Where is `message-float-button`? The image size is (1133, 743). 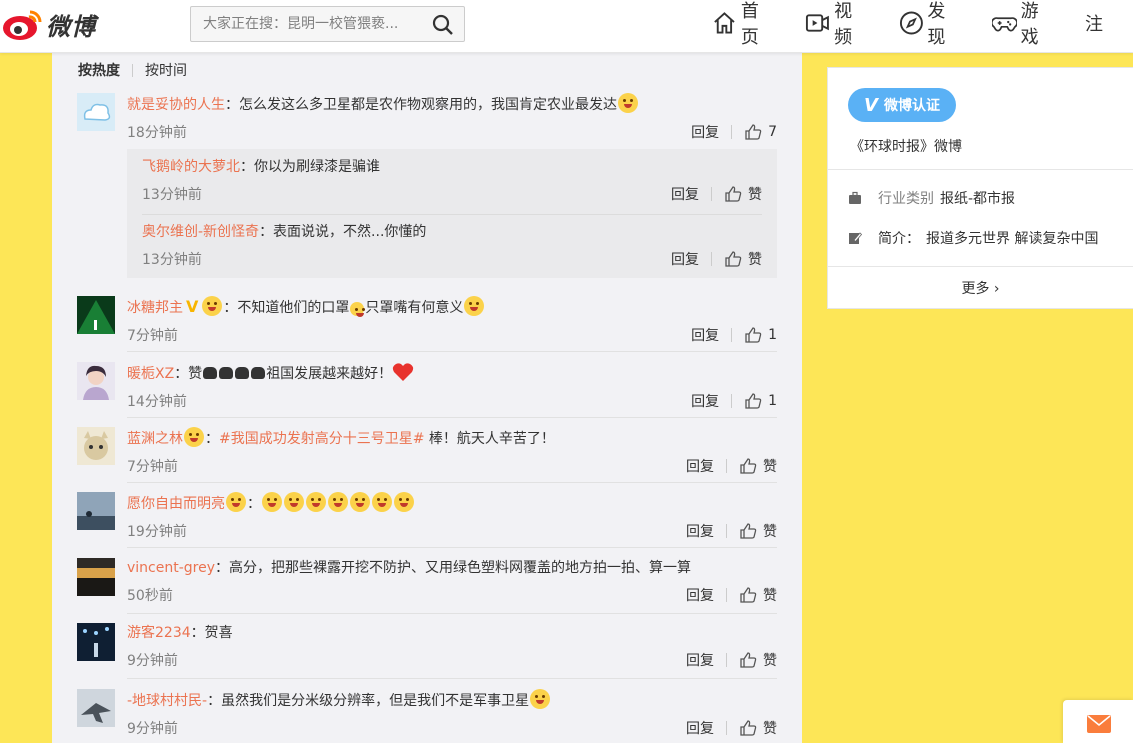 message-float-button is located at coordinates (1098, 721).